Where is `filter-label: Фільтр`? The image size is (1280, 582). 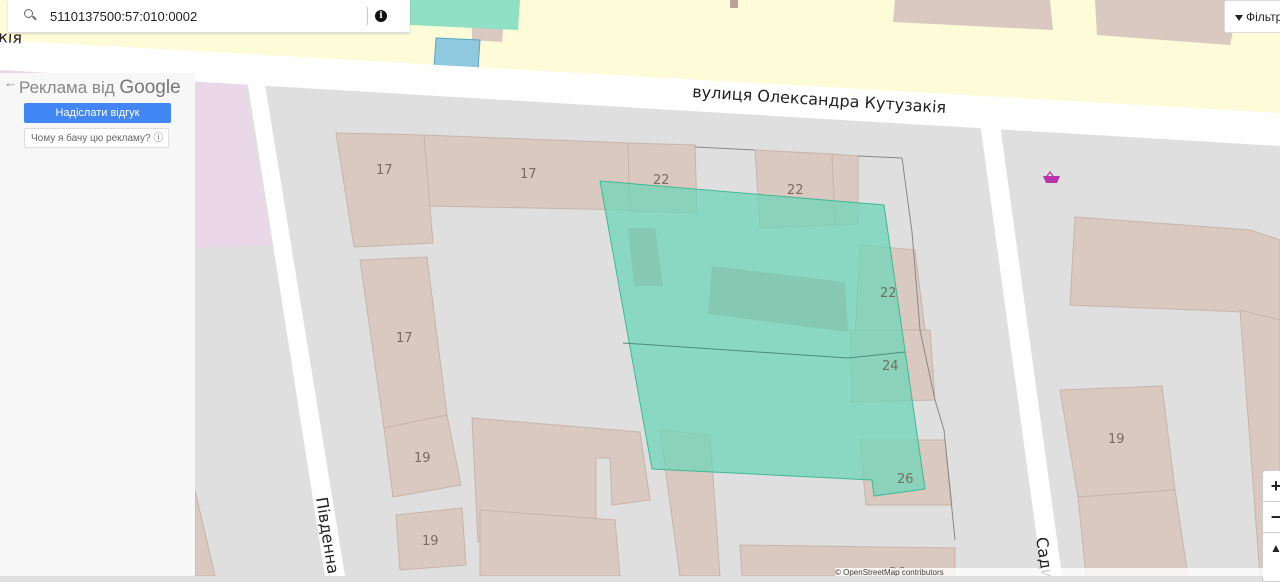
filter-label: Фільтр is located at coordinates (1263, 17).